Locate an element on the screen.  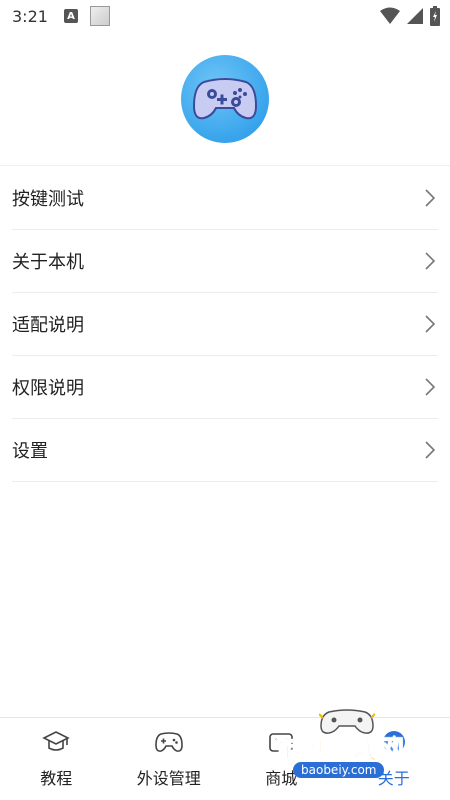
menu-item-label: 权限说明 is located at coordinates (48, 388).